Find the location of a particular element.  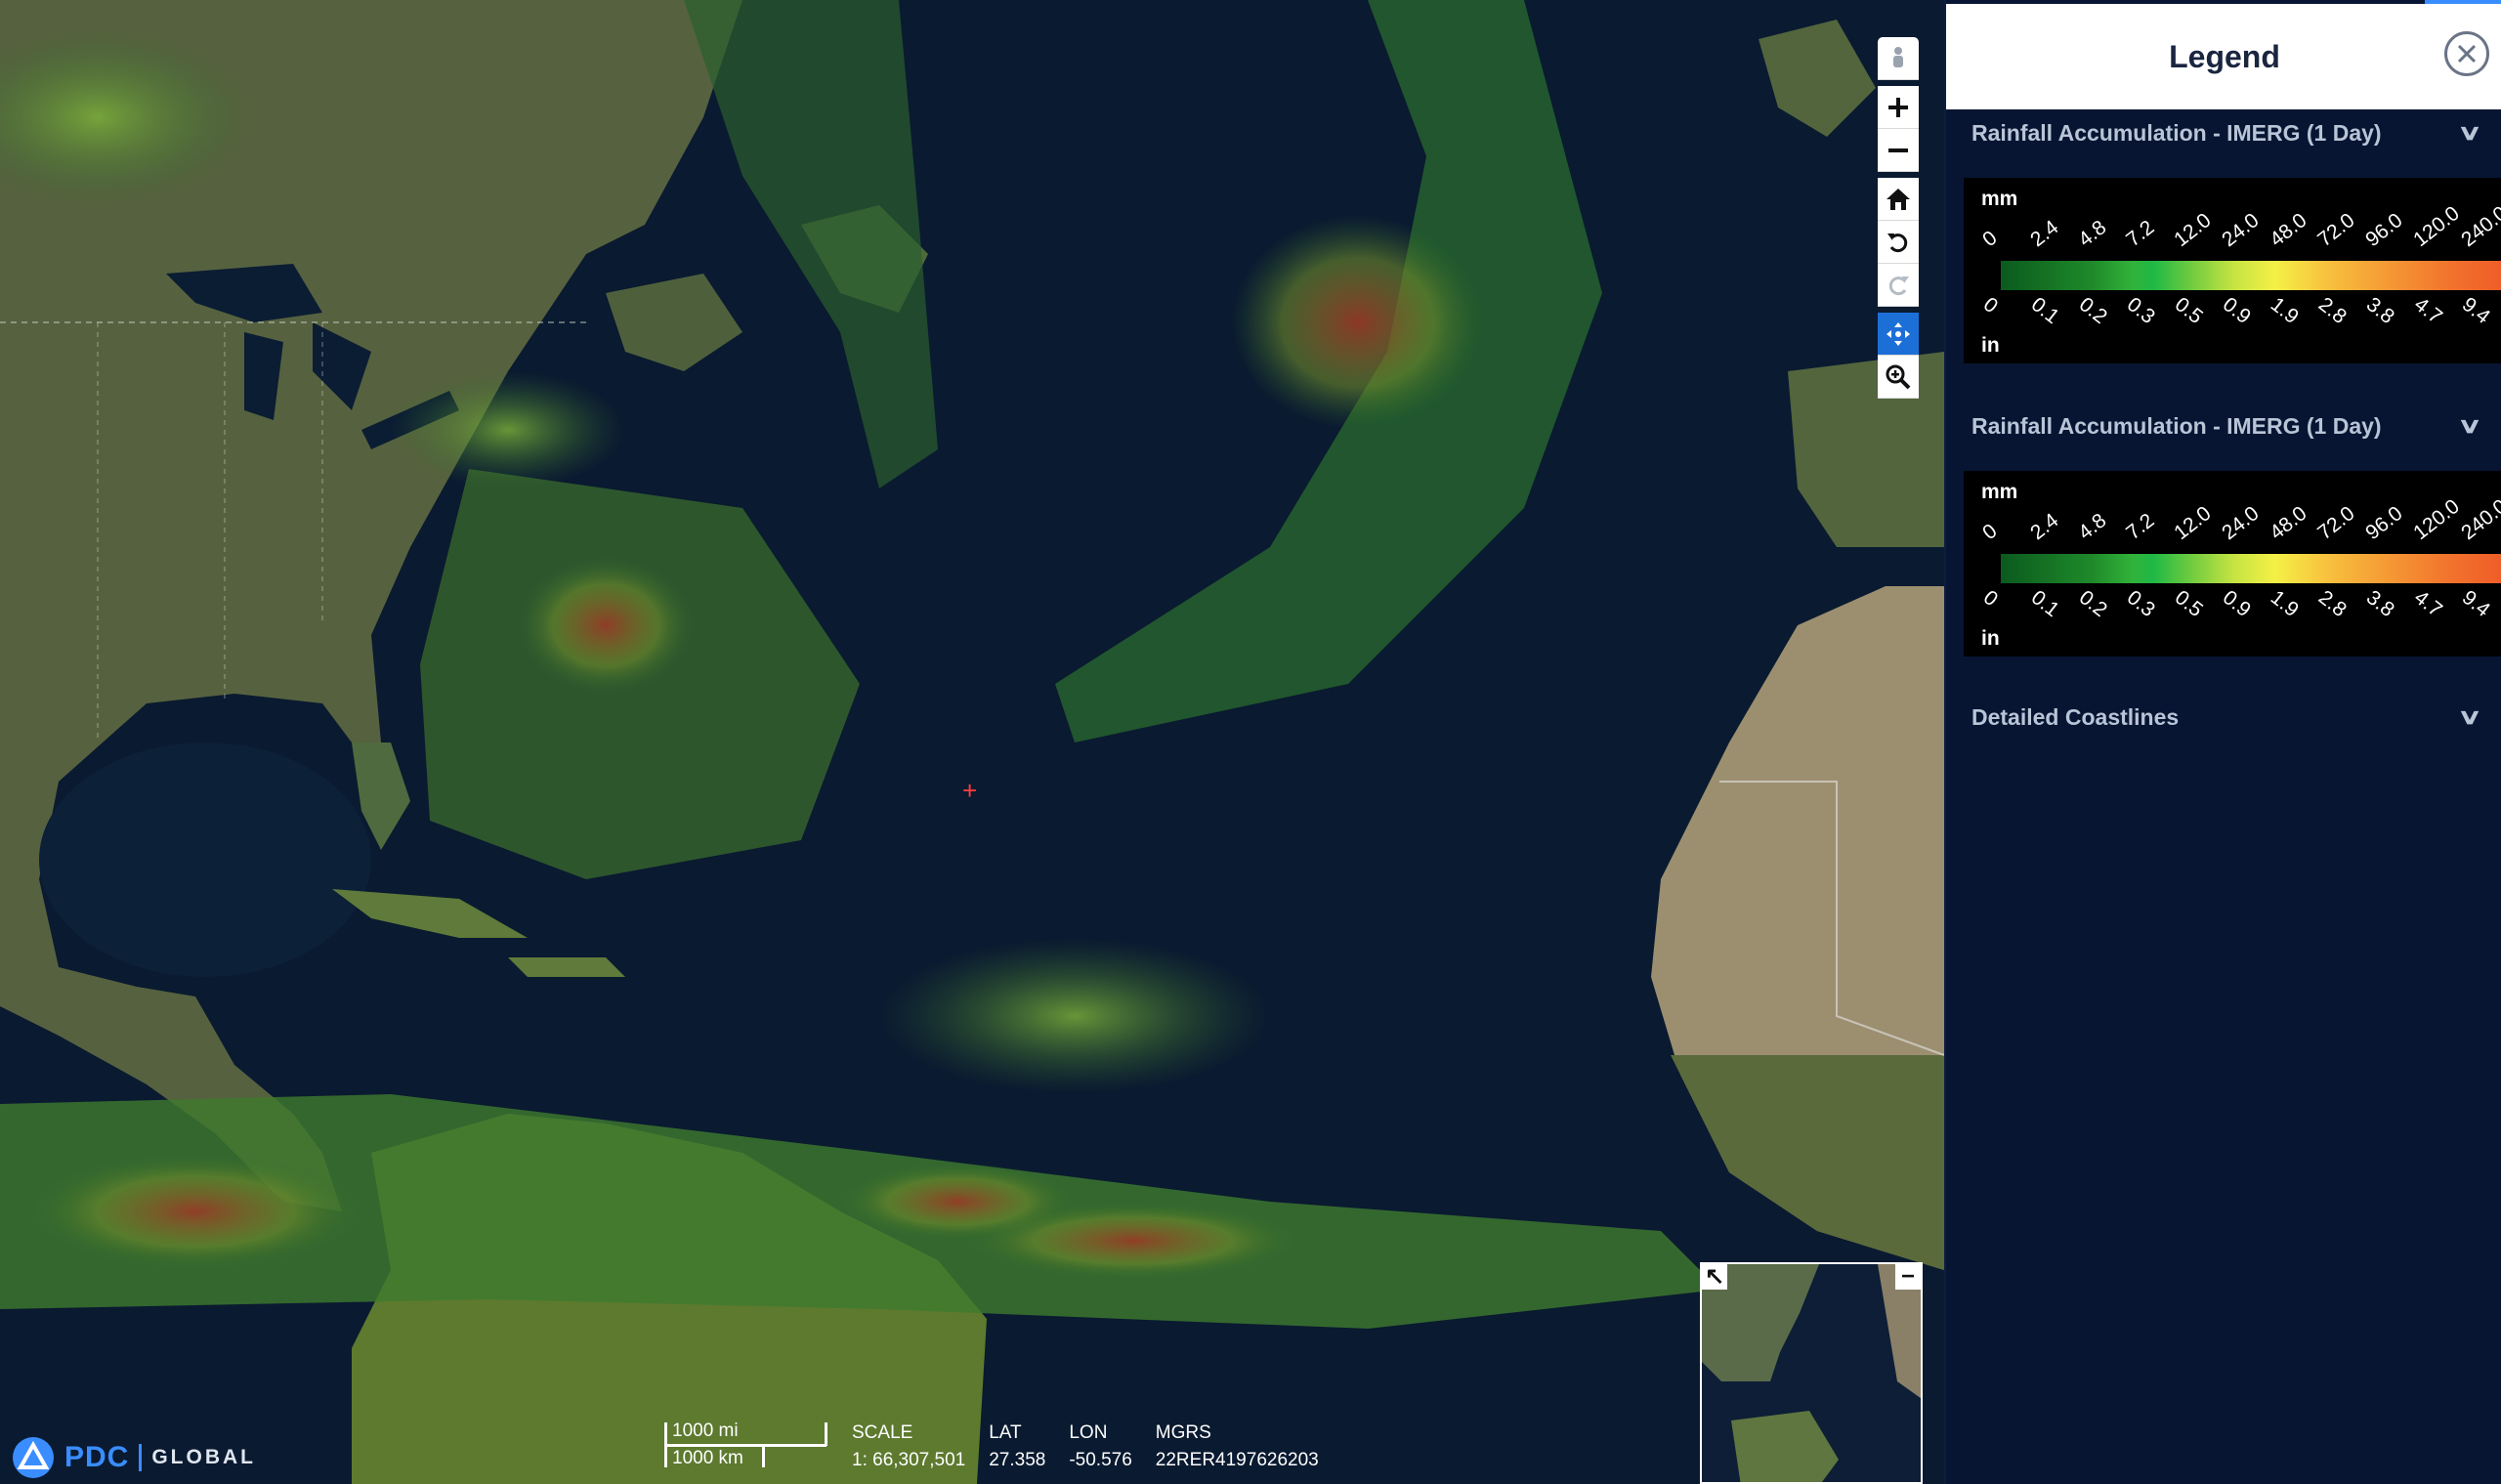

mm-tick-label: 120.0 is located at coordinates (2436, 226).